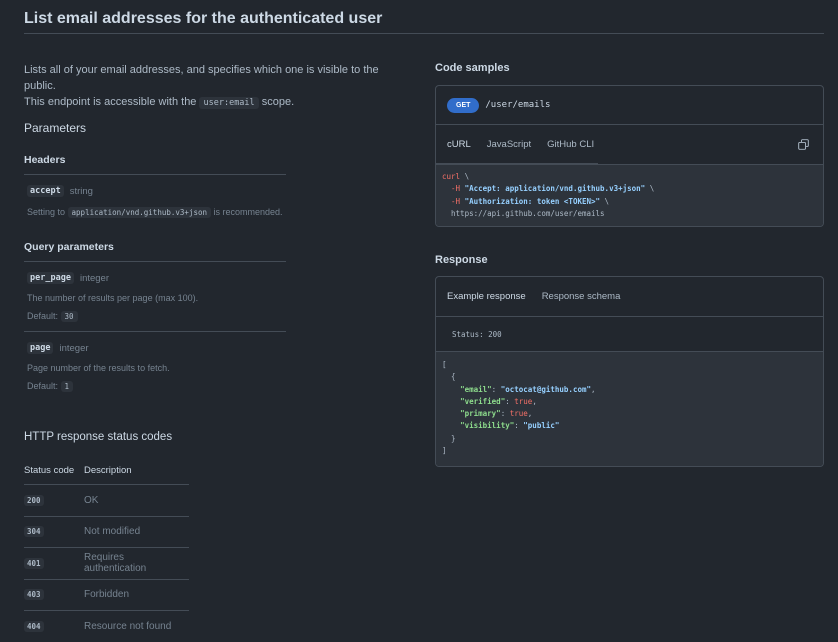 The image size is (838, 642). What do you see at coordinates (247, 212) in the screenshot?
I see `param-desc-post: is recommended.` at bounding box center [247, 212].